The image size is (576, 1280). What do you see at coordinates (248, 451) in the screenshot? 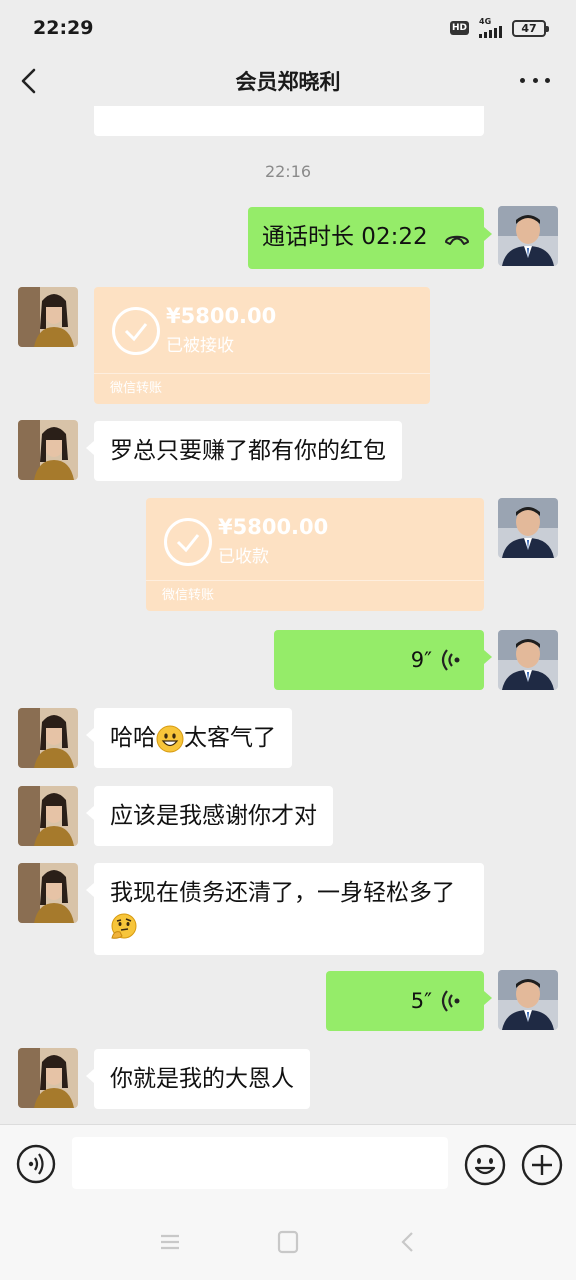
I see `message-text: 罗总只要赚了都有你的红包` at bounding box center [248, 451].